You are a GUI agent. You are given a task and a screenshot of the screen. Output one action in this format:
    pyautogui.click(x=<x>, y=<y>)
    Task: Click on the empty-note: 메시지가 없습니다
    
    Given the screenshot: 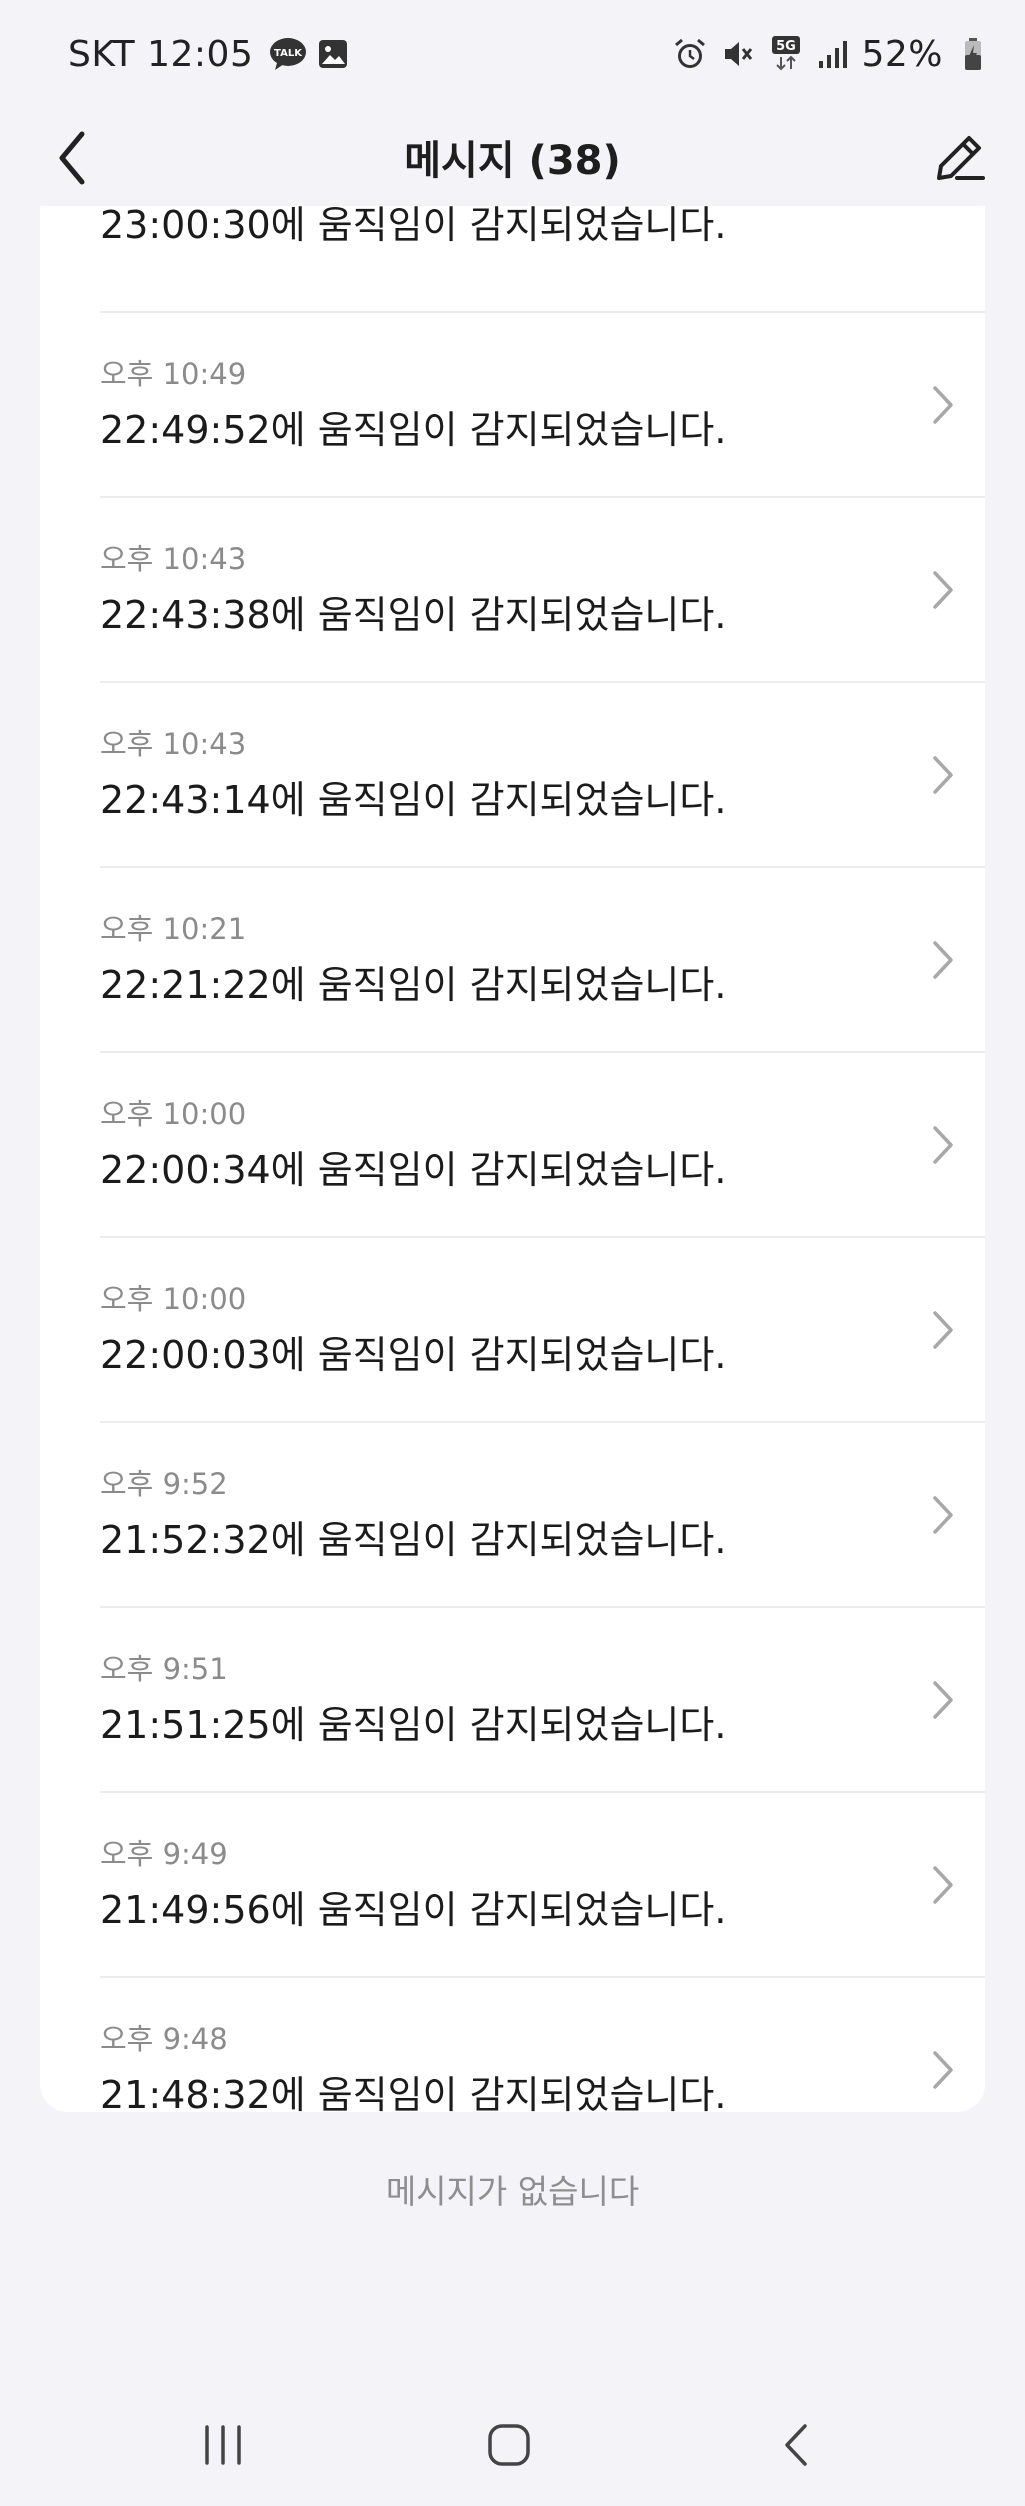 What is the action you would take?
    pyautogui.click(x=512, y=2191)
    